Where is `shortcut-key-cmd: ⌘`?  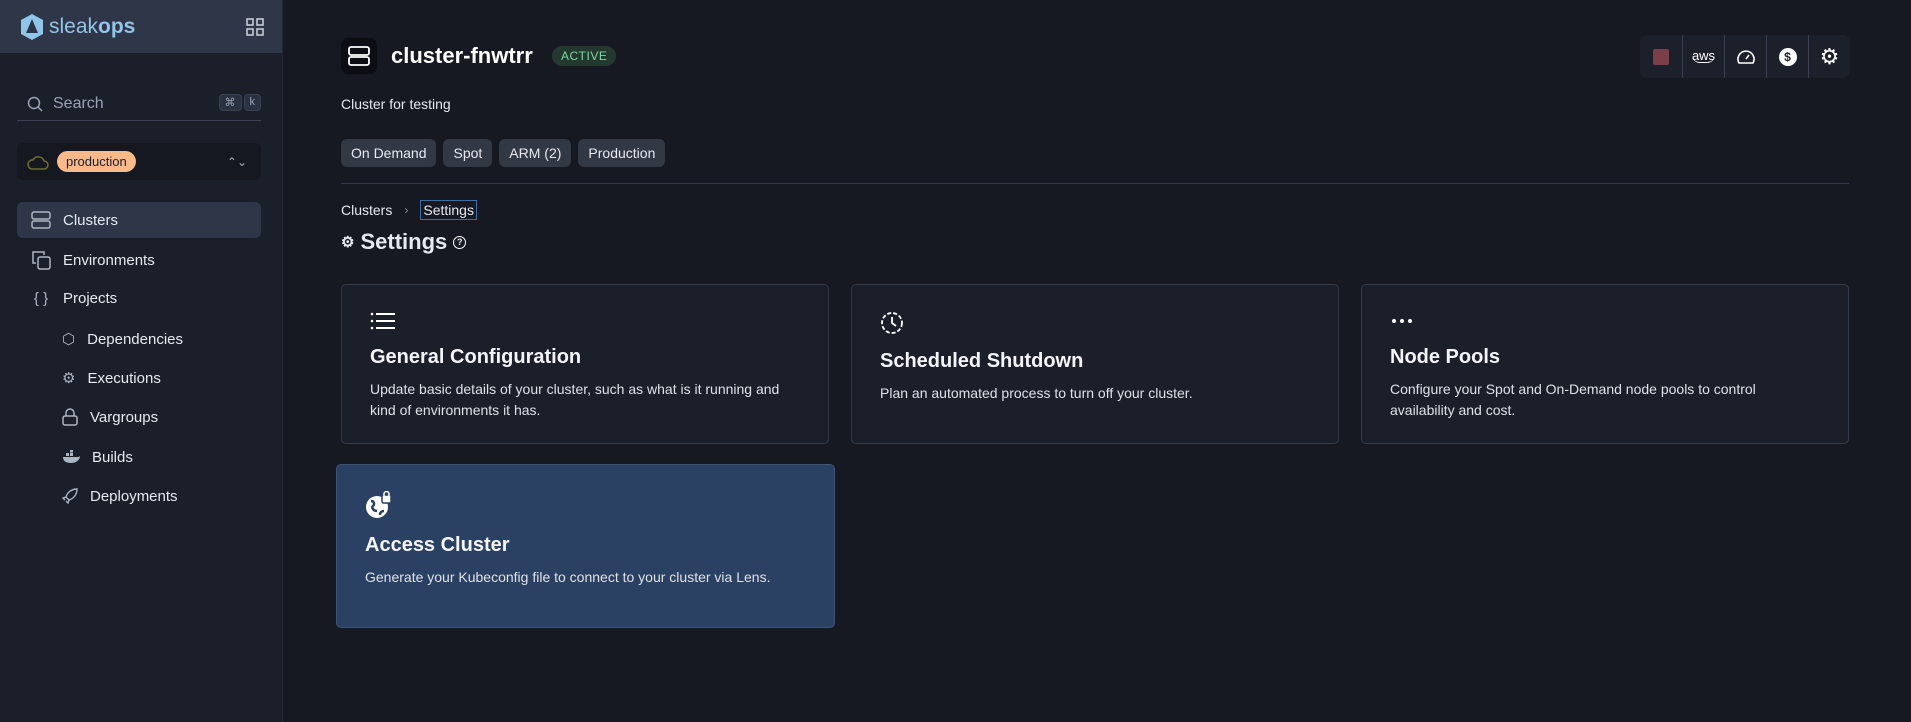
shortcut-key-cmd: ⌘ is located at coordinates (230, 102).